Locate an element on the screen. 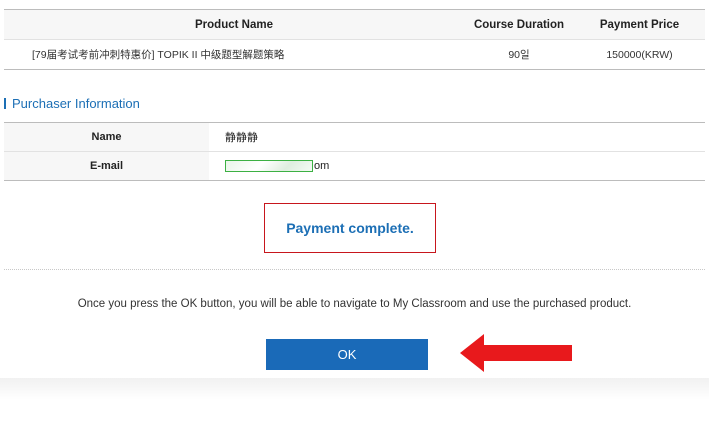 The image size is (709, 431). payment-status-box: Payment complete. is located at coordinates (350, 228).